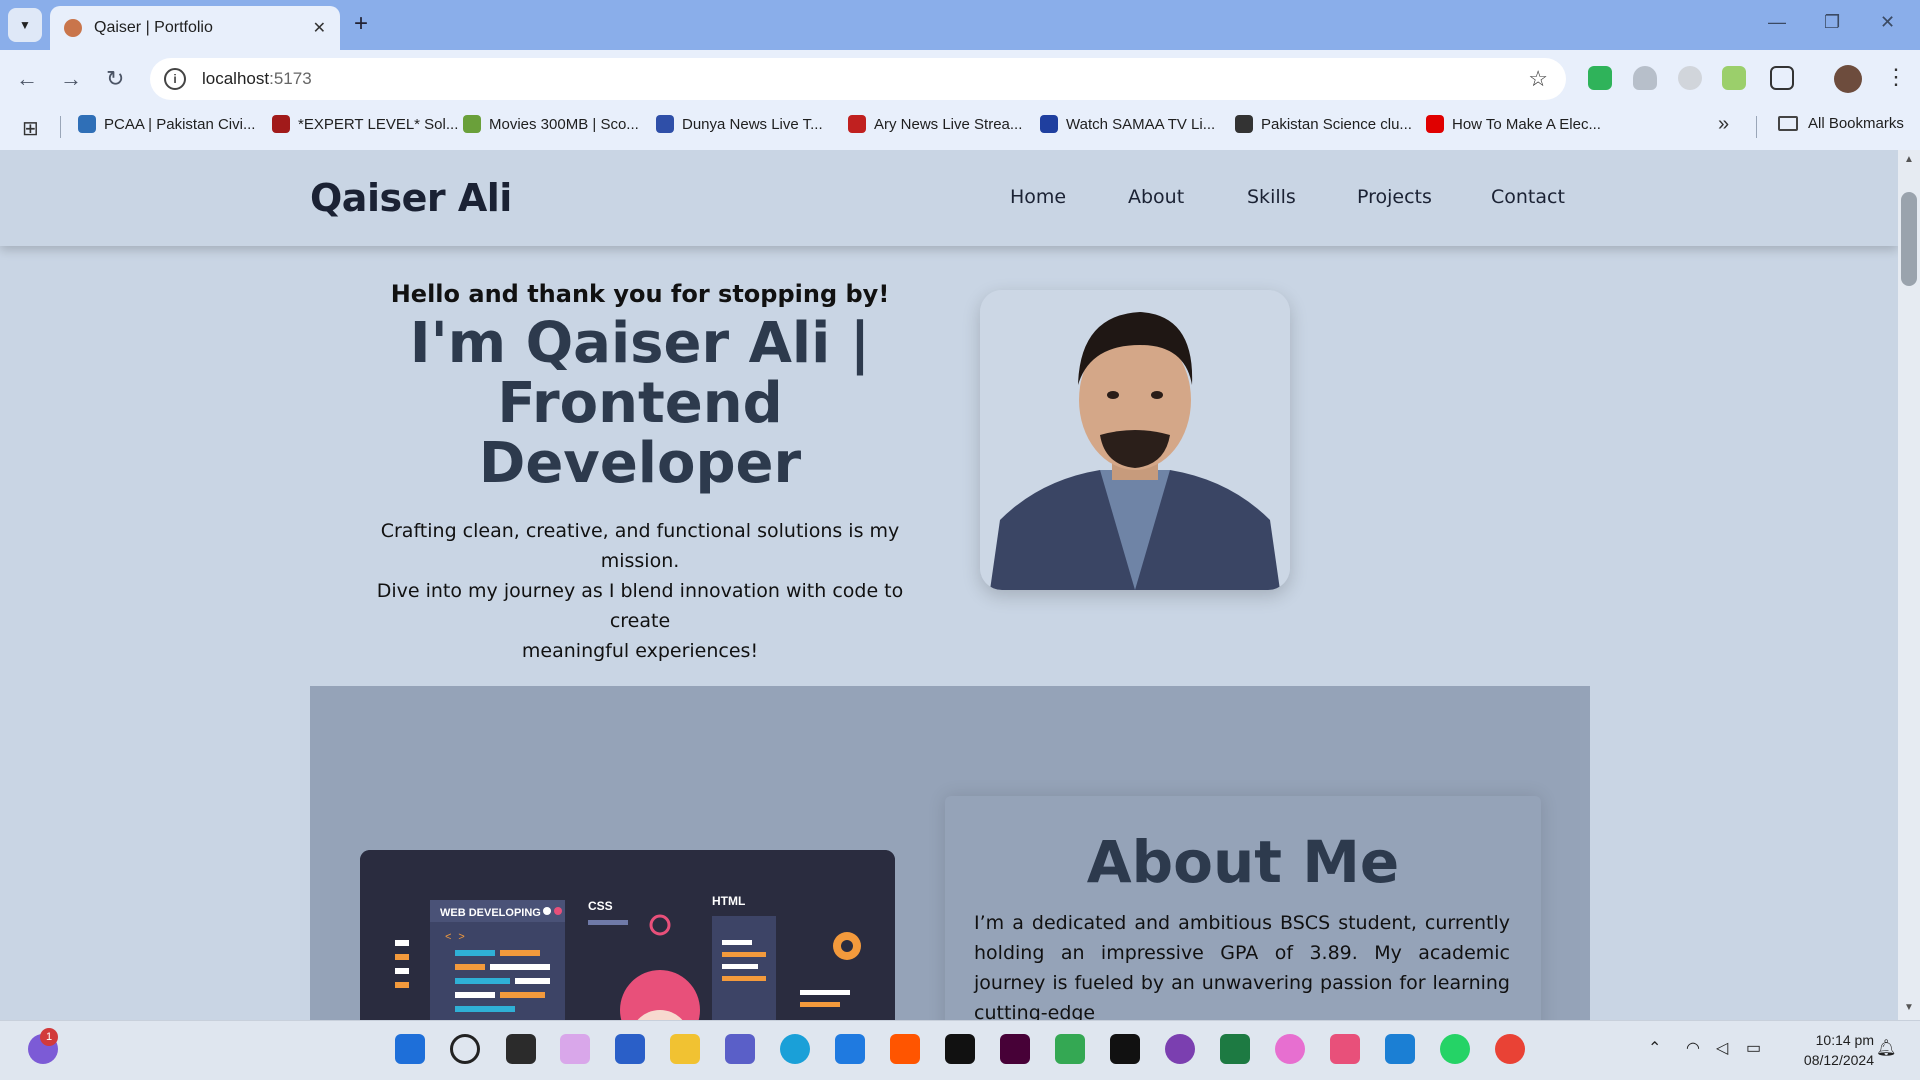 The height and width of the screenshot is (1080, 1920). I want to click on profile-avatar, so click(1848, 79).